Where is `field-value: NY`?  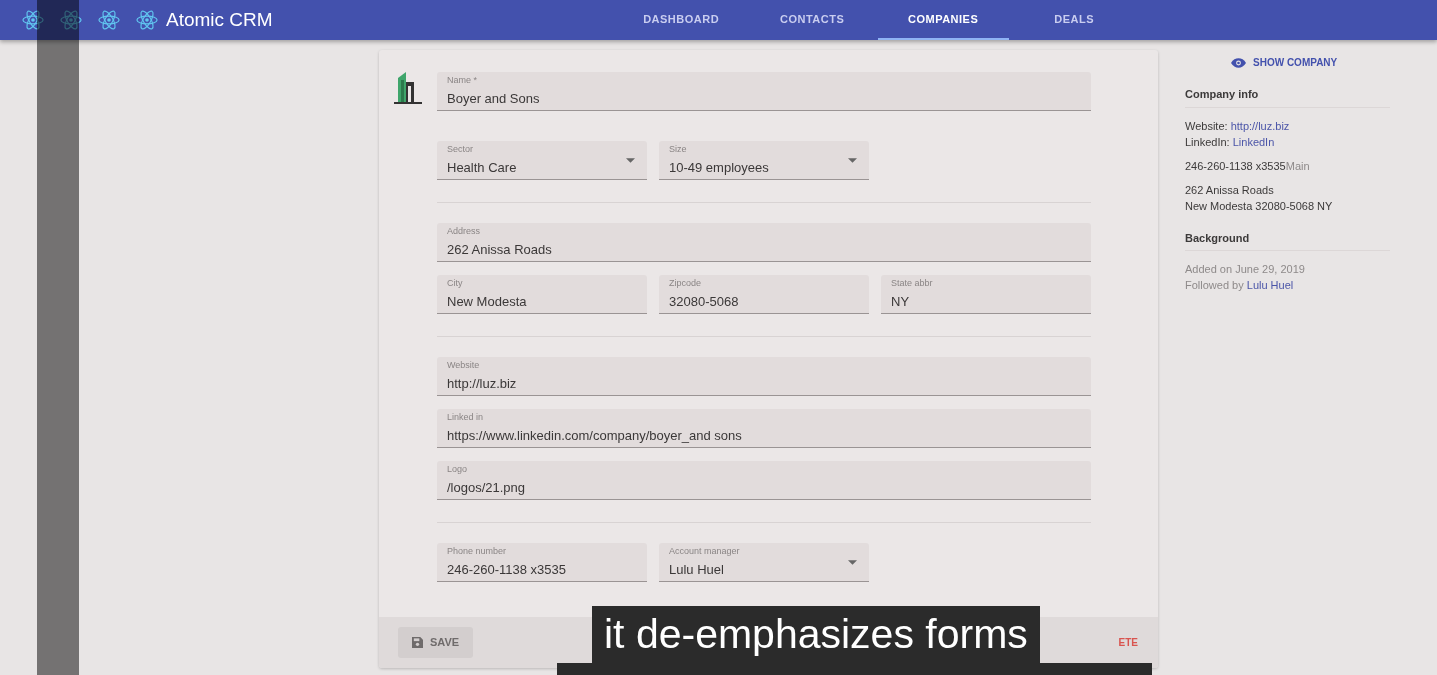
field-value: NY is located at coordinates (901, 301).